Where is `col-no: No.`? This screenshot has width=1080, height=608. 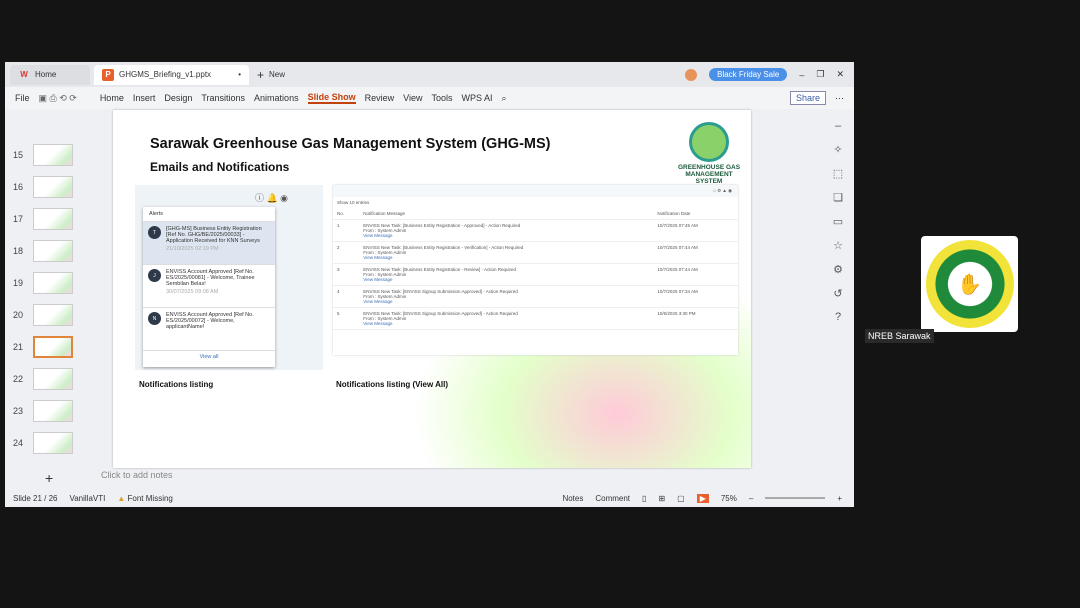
col-no: No. is located at coordinates (346, 214).